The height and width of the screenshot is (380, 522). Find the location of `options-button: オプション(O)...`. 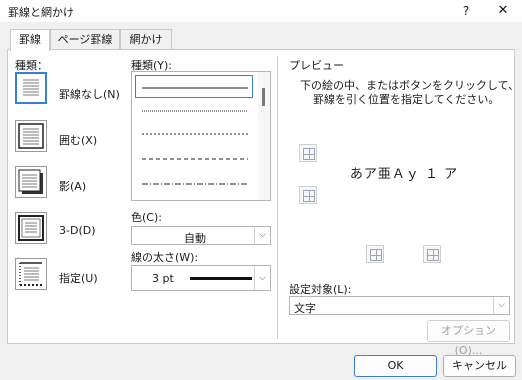

options-button: オプション(O)... is located at coordinates (468, 338).